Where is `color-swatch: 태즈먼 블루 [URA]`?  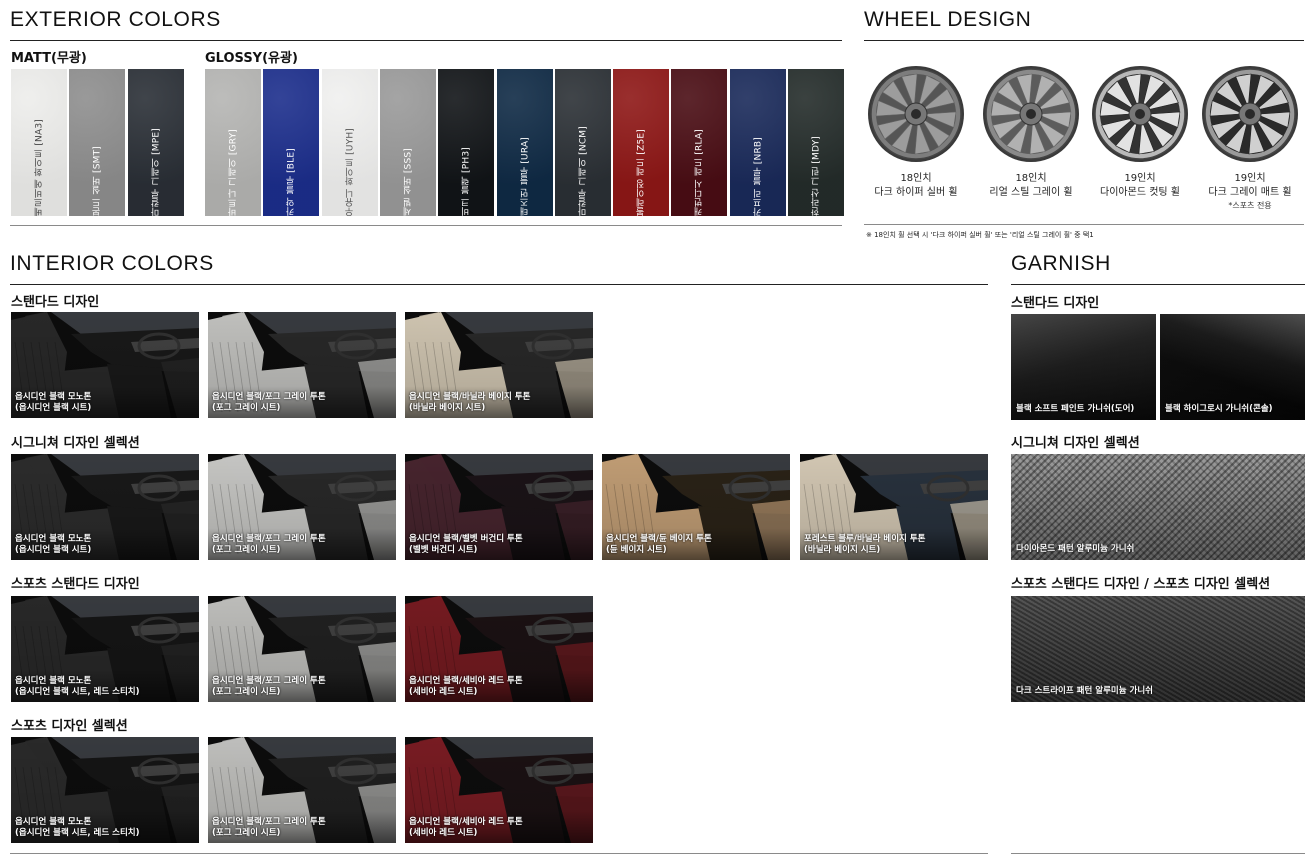 color-swatch: 태즈먼 블루 [URA] is located at coordinates (524, 142).